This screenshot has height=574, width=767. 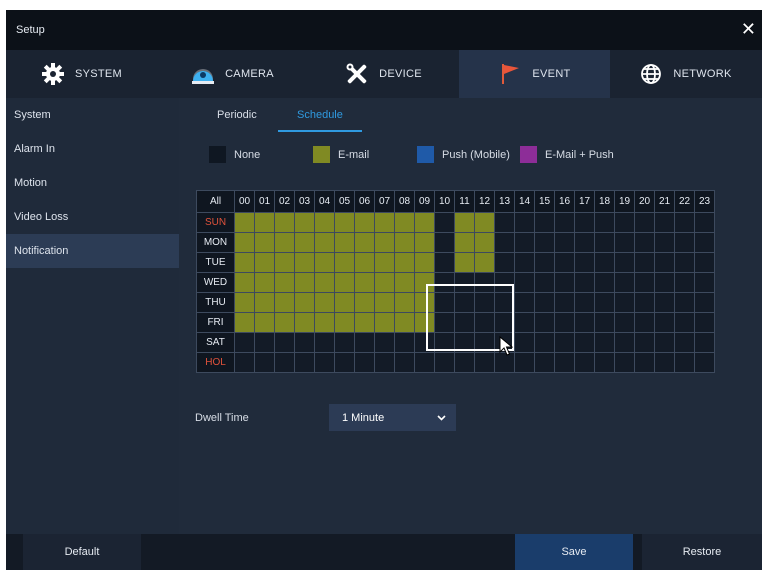 I want to click on dwell-time-select: 1 Minute, so click(x=392, y=417).